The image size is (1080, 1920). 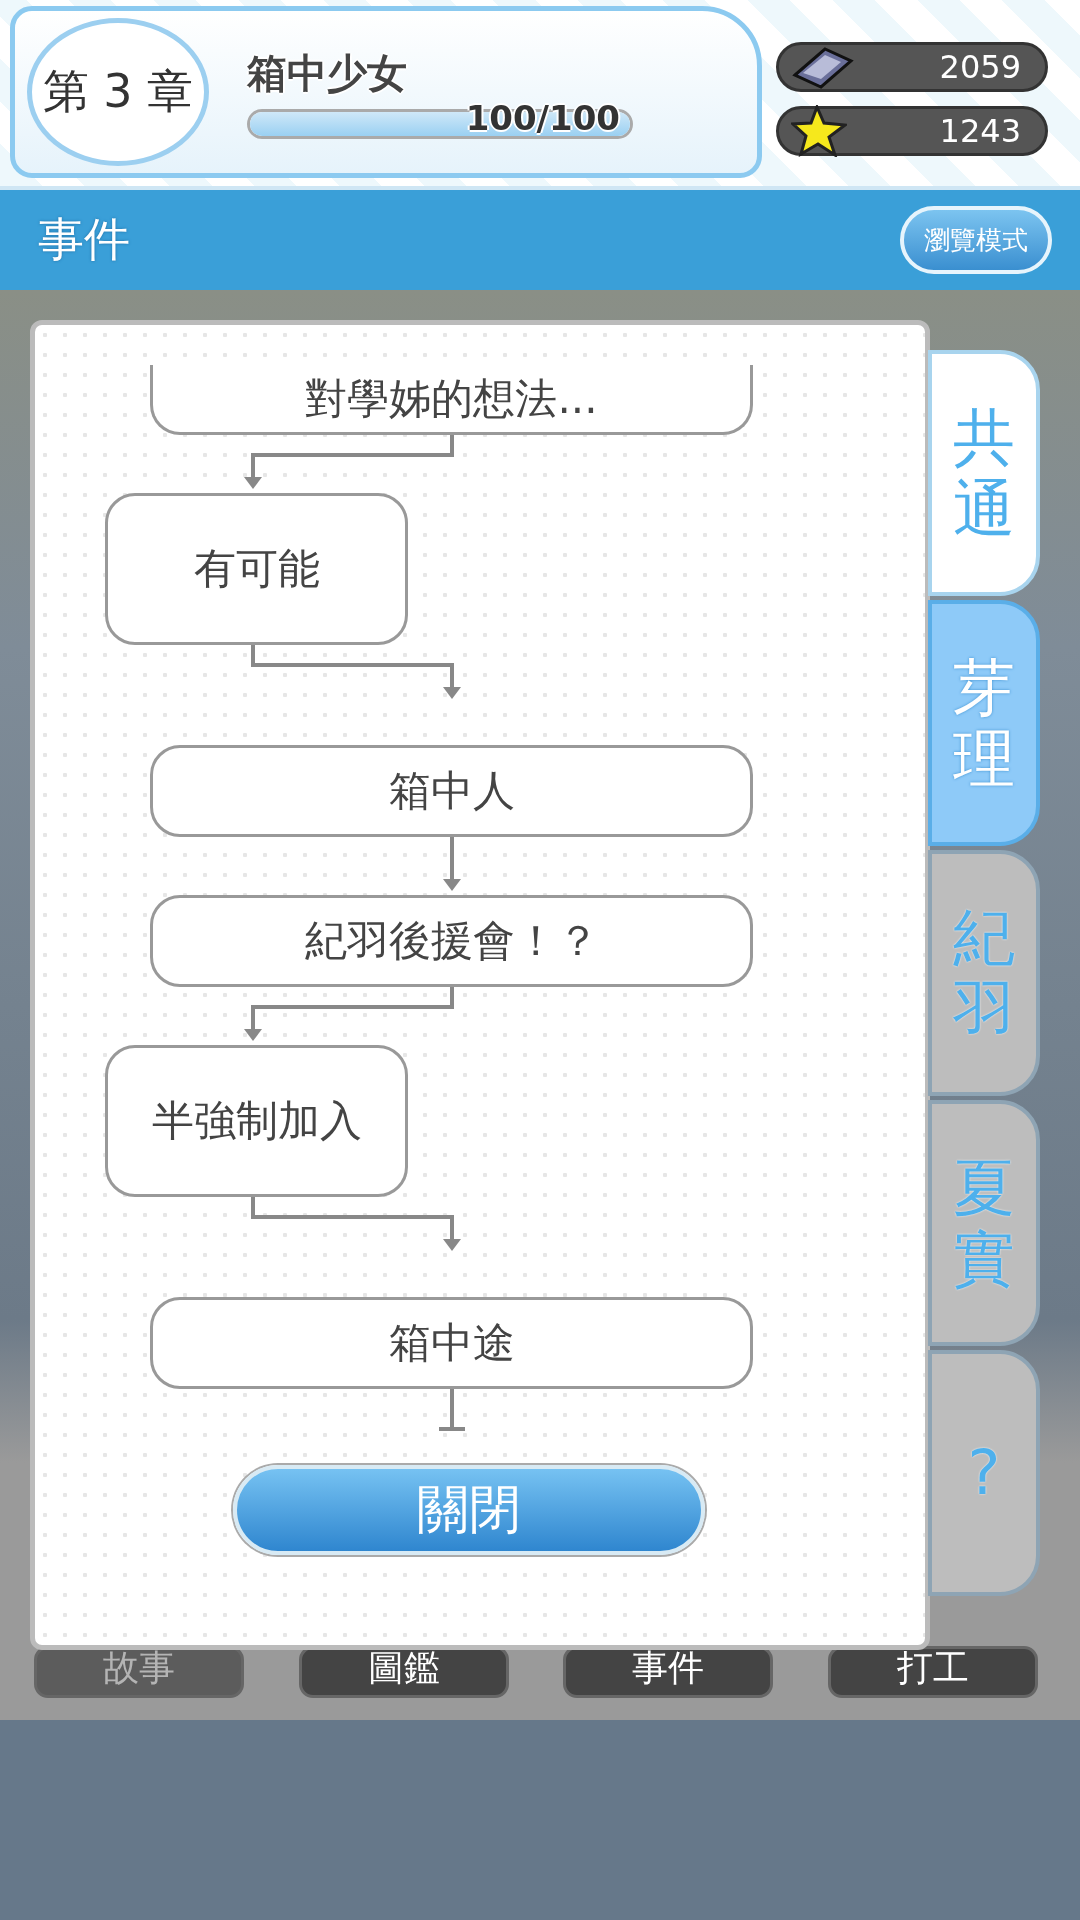 I want to click on progress-reading: 100/100, so click(x=542, y=117).